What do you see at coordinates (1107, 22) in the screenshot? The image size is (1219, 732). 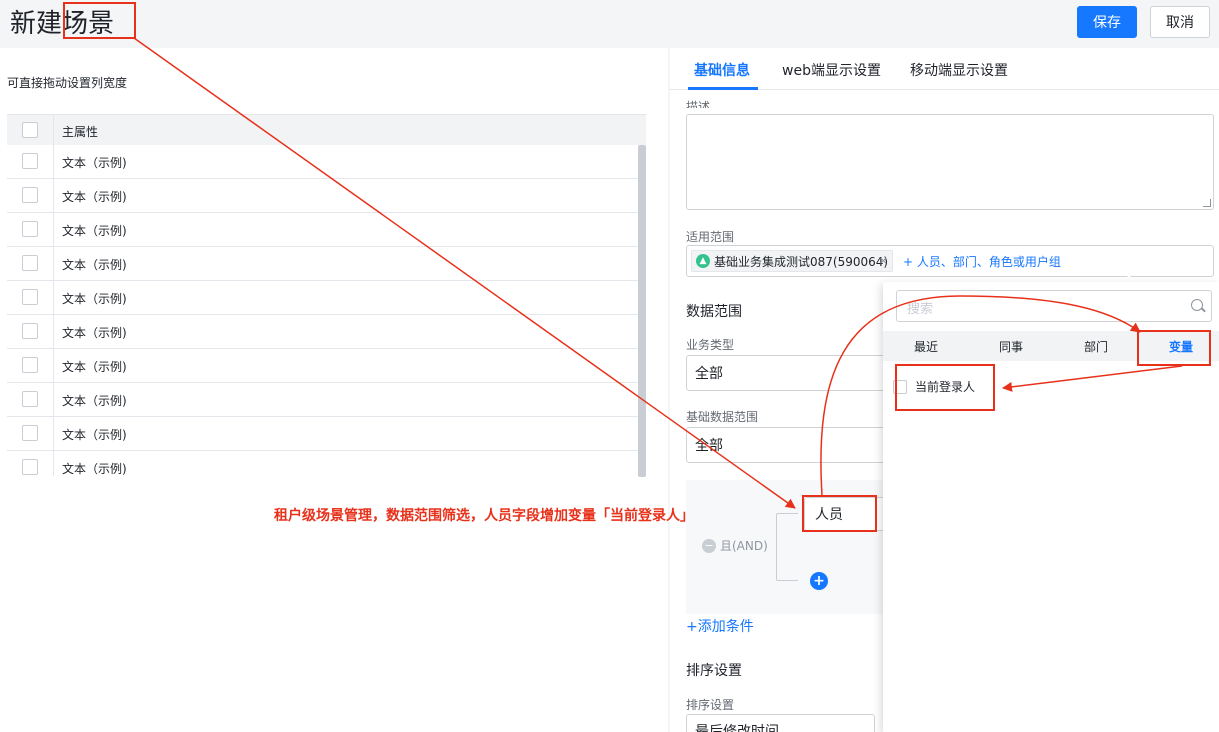 I see `save-button: 保存` at bounding box center [1107, 22].